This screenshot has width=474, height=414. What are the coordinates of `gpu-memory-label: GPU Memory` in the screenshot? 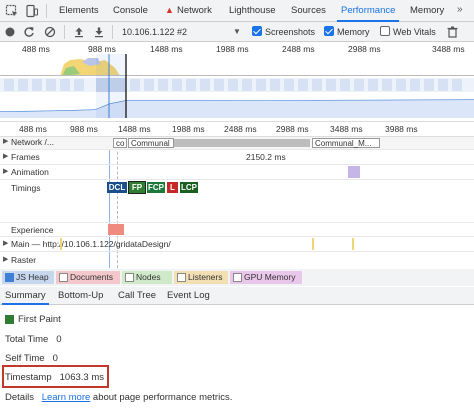 It's located at (270, 277).